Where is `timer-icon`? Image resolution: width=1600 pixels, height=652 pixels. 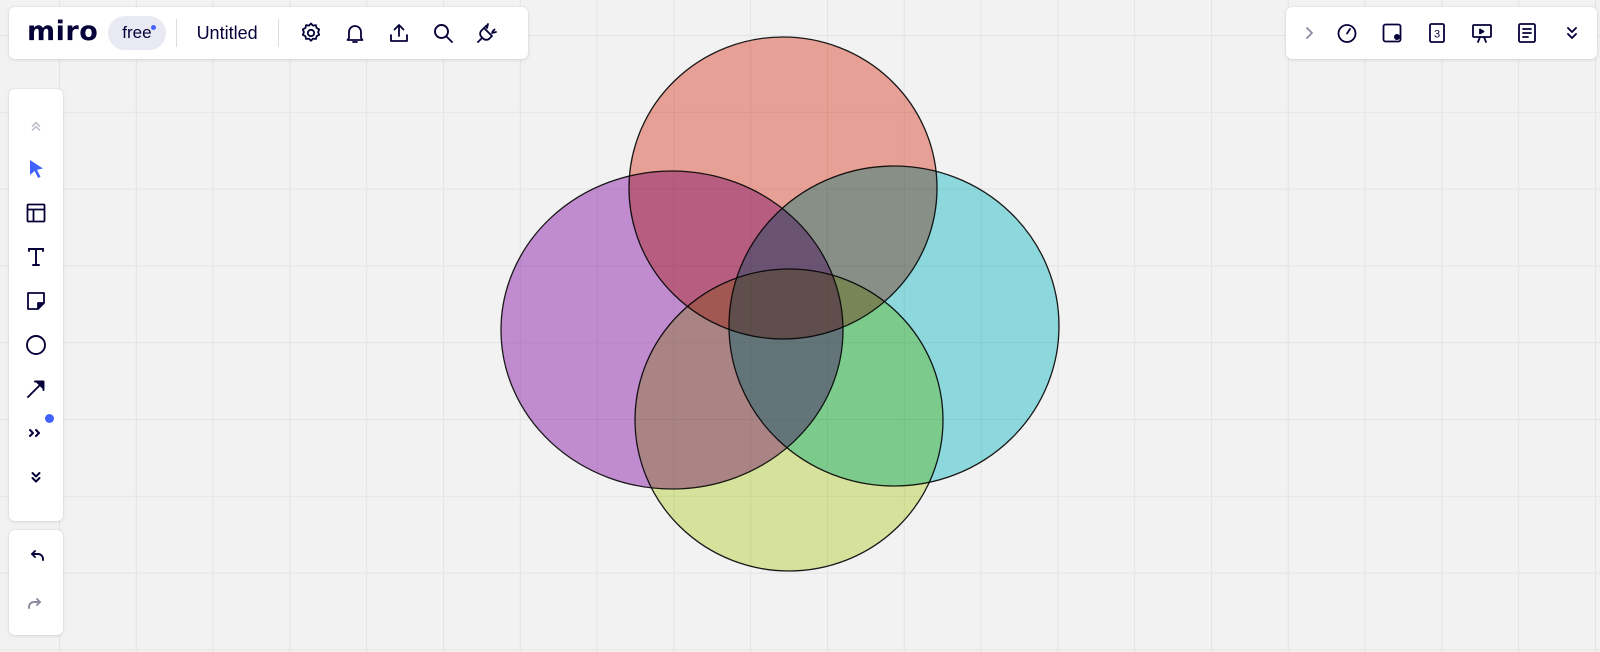 timer-icon is located at coordinates (1346, 33).